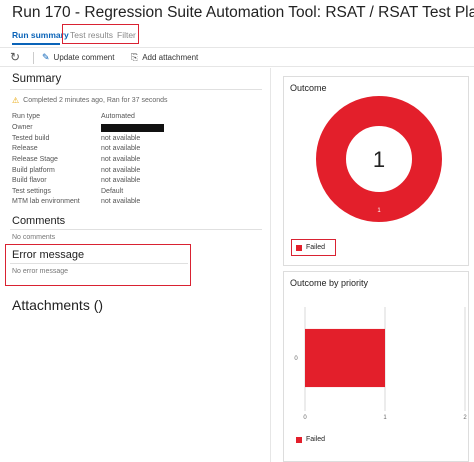 The height and width of the screenshot is (462, 474). What do you see at coordinates (112, 191) in the screenshot?
I see `property-value: Default` at bounding box center [112, 191].